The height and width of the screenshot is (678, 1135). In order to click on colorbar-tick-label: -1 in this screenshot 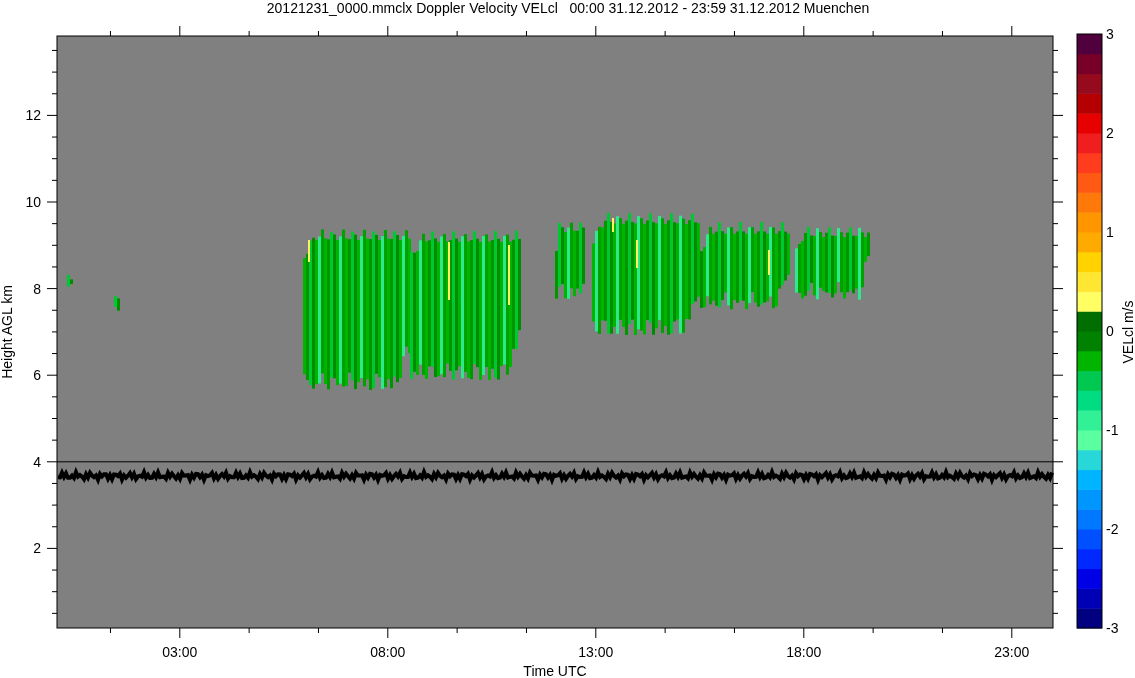, I will do `click(1112, 430)`.